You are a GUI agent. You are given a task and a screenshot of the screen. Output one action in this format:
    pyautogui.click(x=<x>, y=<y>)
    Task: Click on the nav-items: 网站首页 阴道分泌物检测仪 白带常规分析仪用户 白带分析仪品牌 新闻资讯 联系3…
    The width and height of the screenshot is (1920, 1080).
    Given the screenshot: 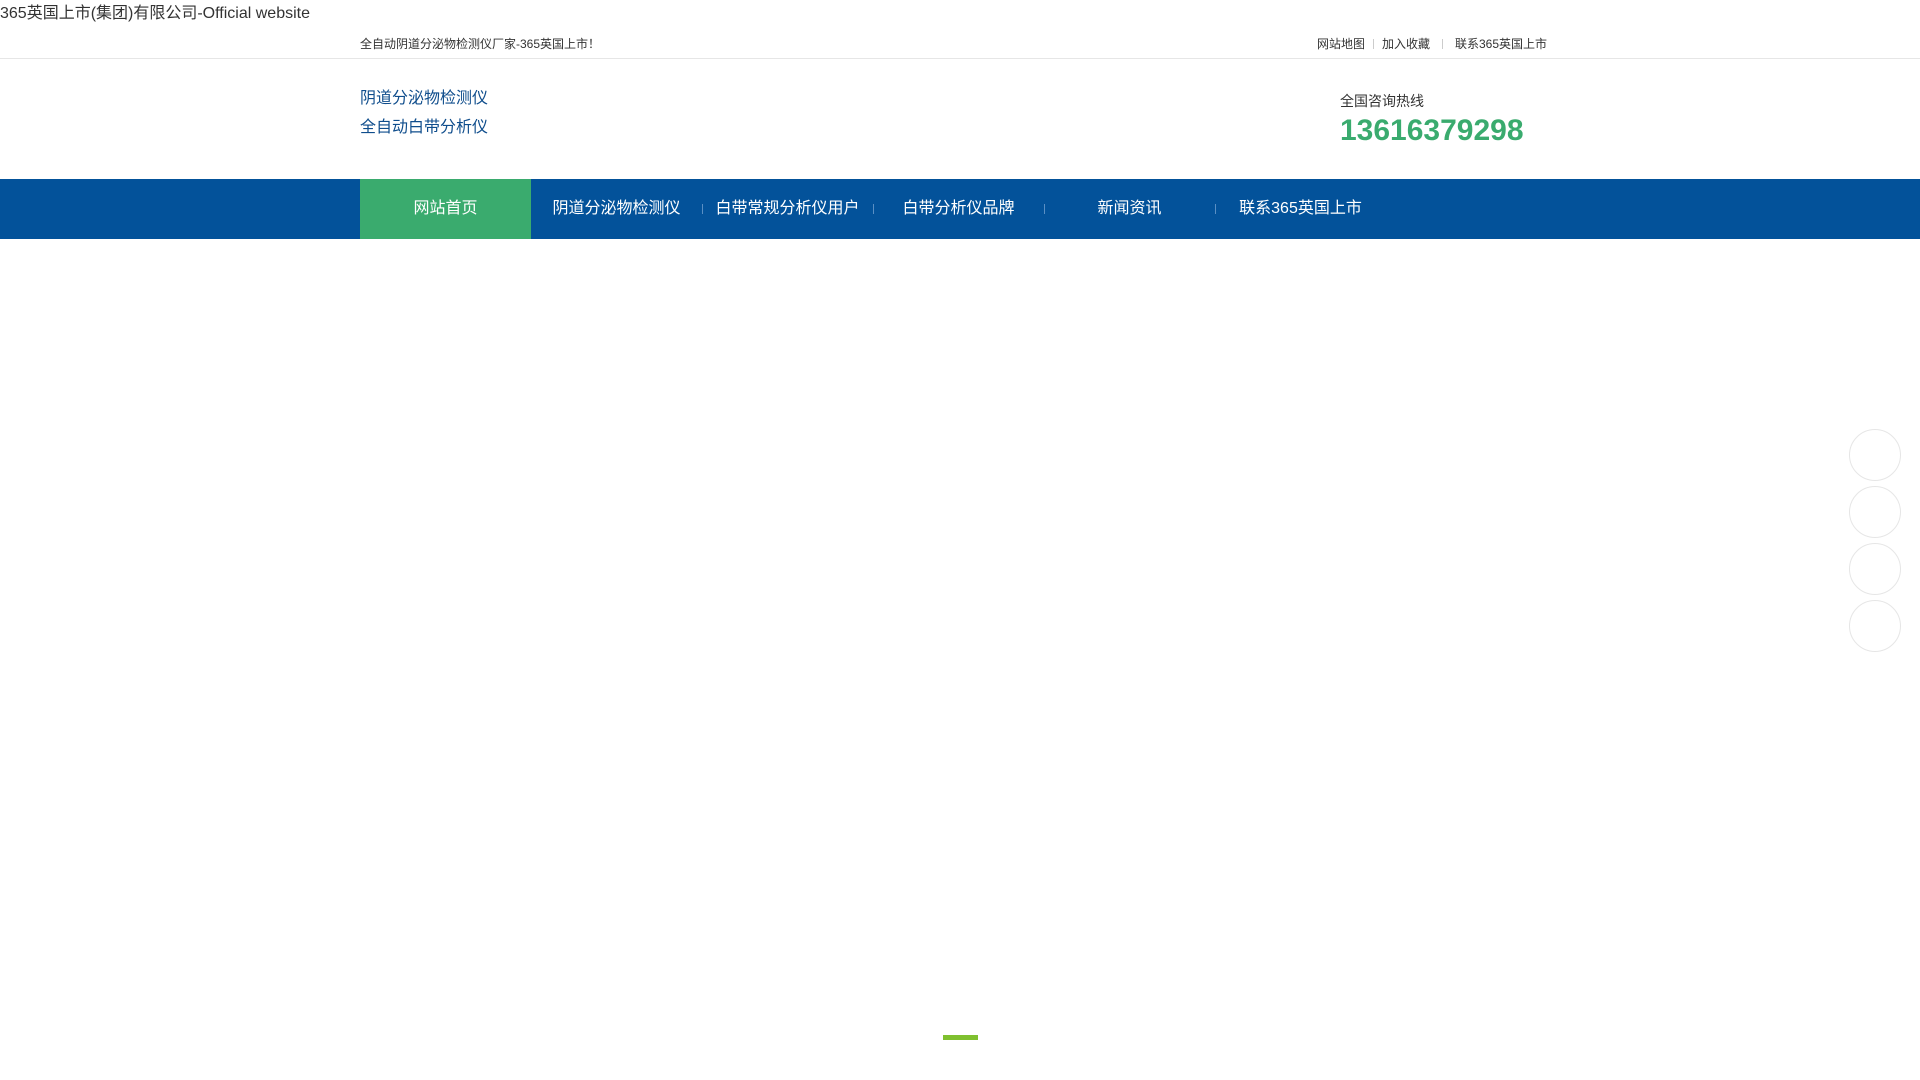 What is the action you would take?
    pyautogui.click(x=873, y=209)
    